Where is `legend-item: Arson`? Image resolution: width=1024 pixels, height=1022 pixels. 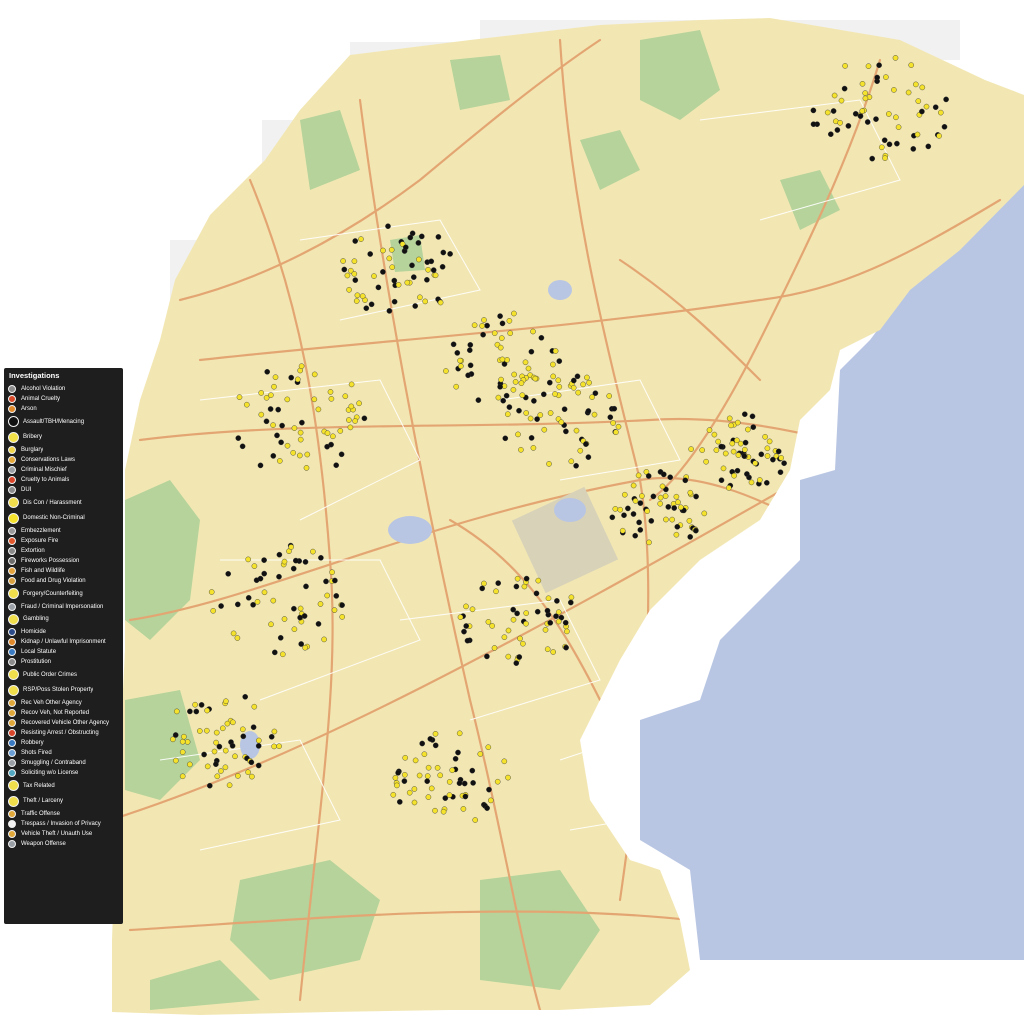 legend-item: Arson is located at coordinates (65, 409).